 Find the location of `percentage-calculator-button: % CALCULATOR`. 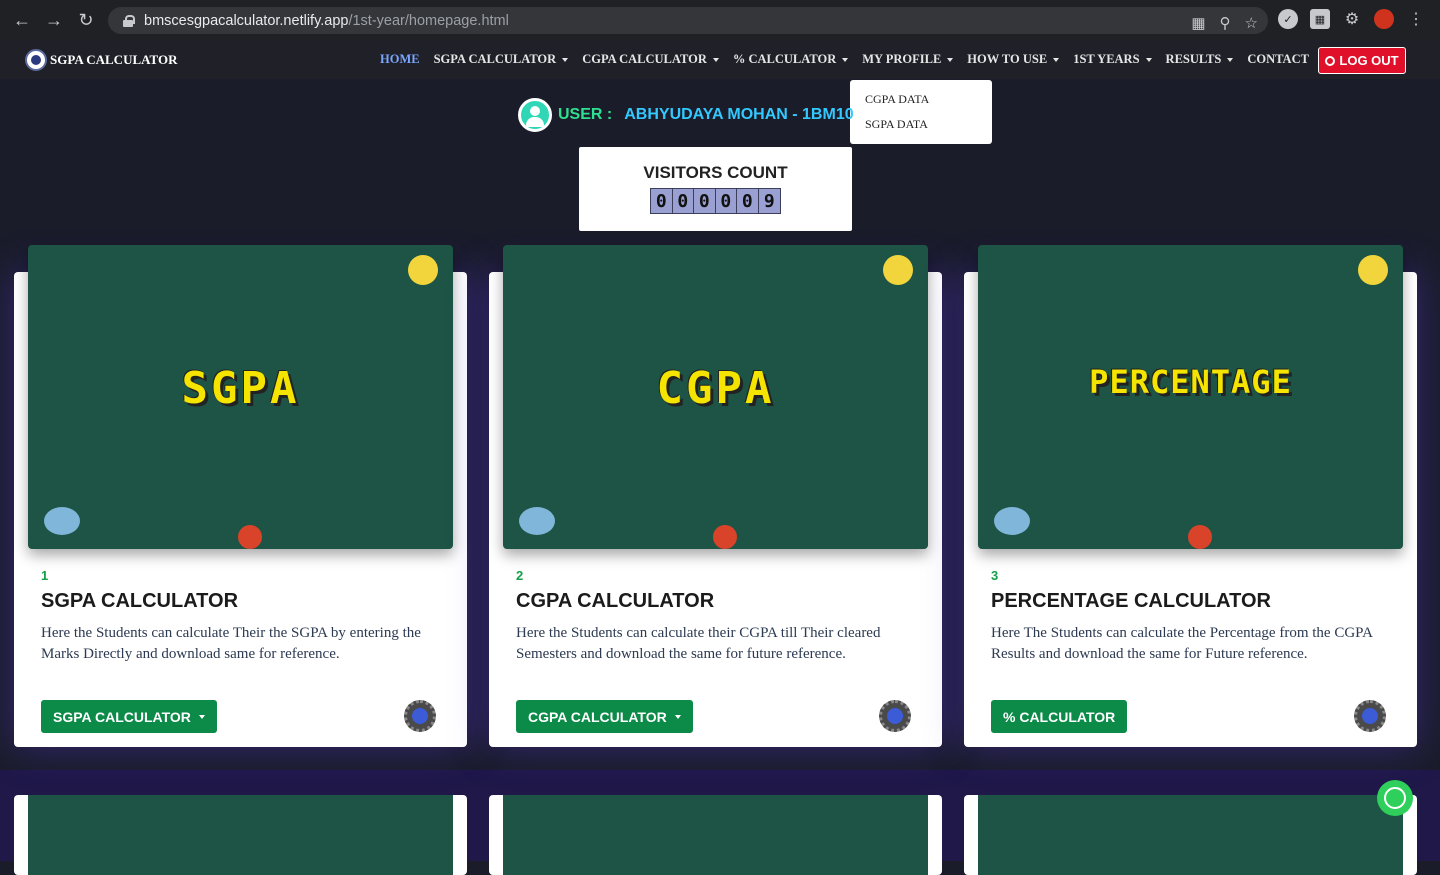

percentage-calculator-button: % CALCULATOR is located at coordinates (1059, 716).